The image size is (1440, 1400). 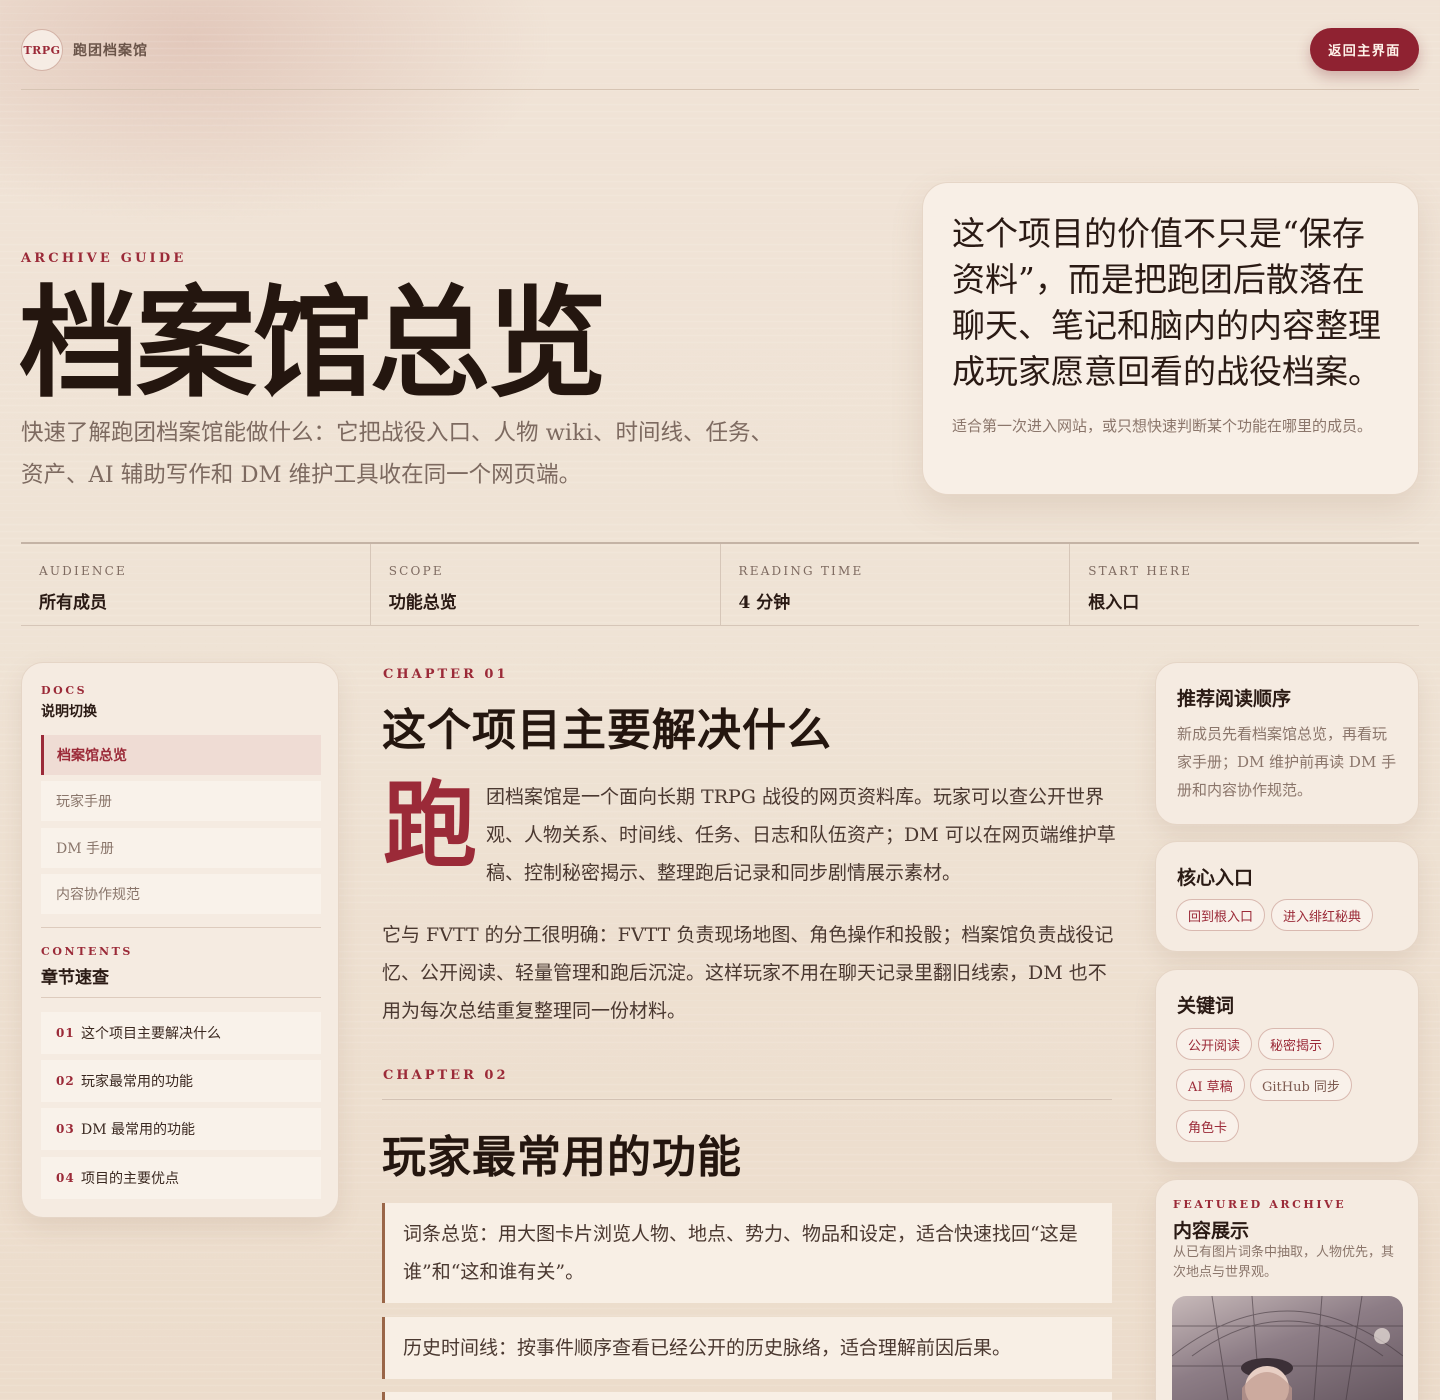 What do you see at coordinates (720, 59) in the screenshot?
I see `top-bar: TRPG 跑团档案馆 返回主界面` at bounding box center [720, 59].